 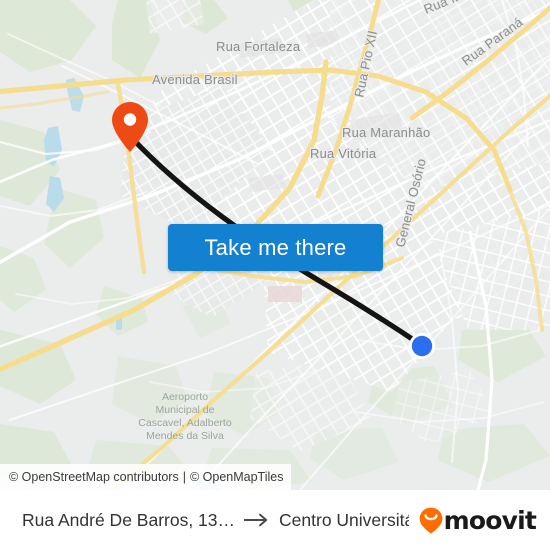 I want to click on poi-line-3: Cascavel, Adalberto, so click(x=185, y=423).